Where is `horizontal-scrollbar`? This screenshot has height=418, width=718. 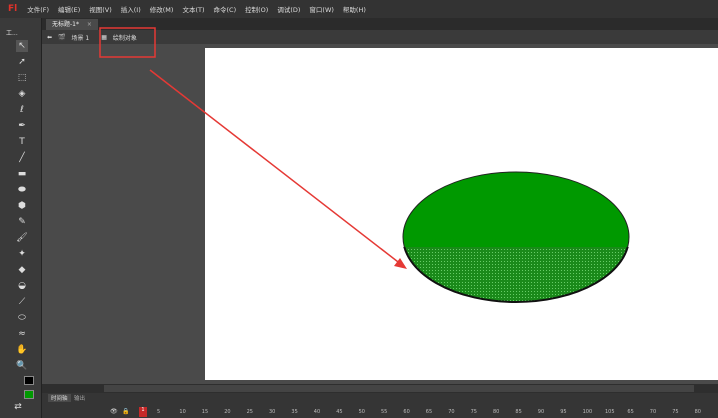
horizontal-scrollbar is located at coordinates (380, 388).